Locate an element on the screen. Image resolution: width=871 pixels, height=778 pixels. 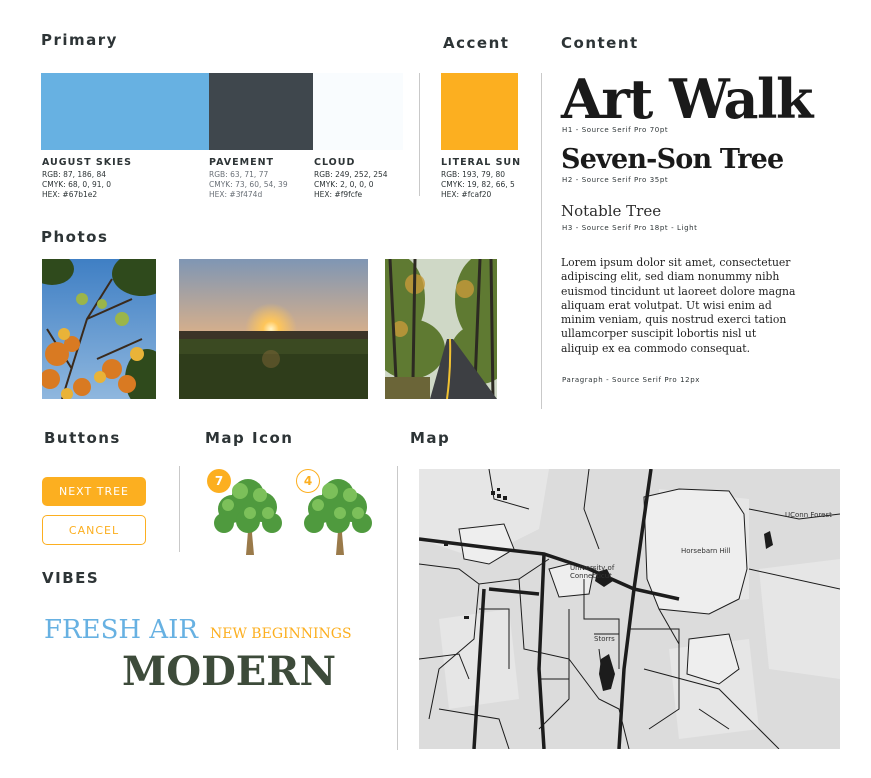
swatch-hex: HEX: #67b1e2 is located at coordinates (70, 194).